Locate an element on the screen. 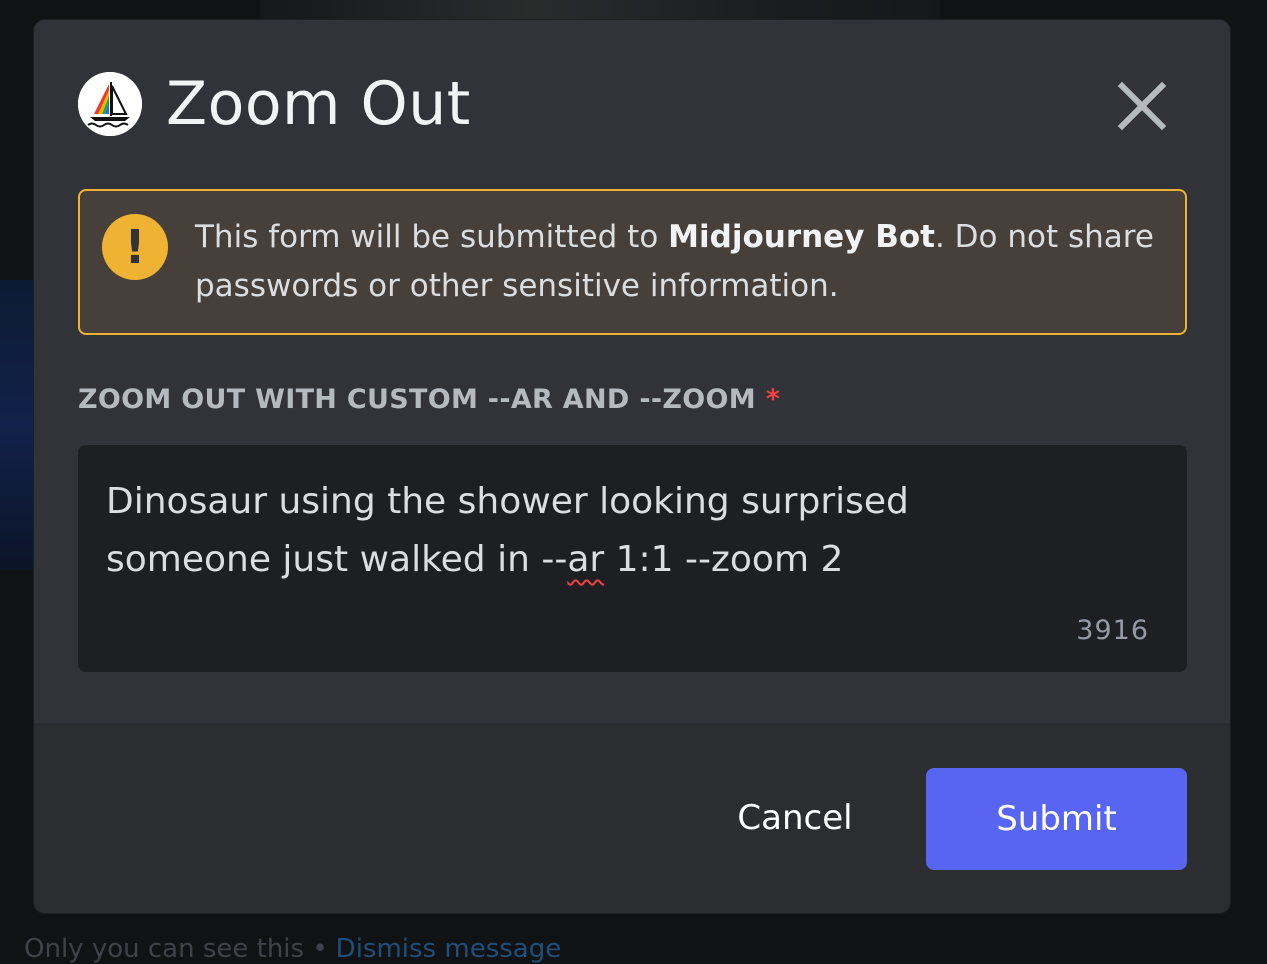  exclamation-icon: ! is located at coordinates (135, 247).